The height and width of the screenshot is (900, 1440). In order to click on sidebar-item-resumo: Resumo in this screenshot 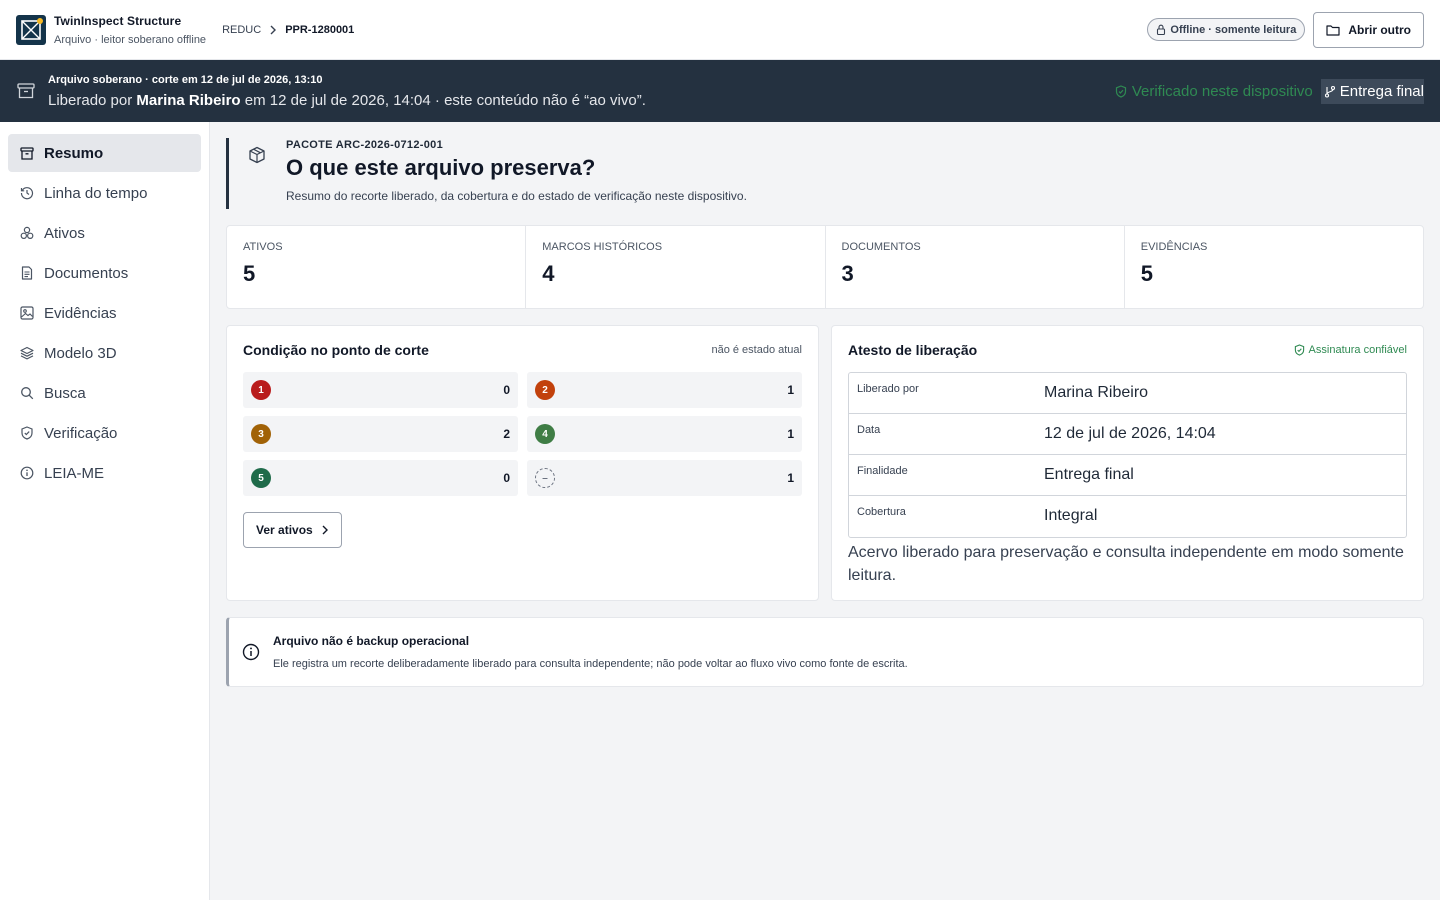, I will do `click(104, 153)`.